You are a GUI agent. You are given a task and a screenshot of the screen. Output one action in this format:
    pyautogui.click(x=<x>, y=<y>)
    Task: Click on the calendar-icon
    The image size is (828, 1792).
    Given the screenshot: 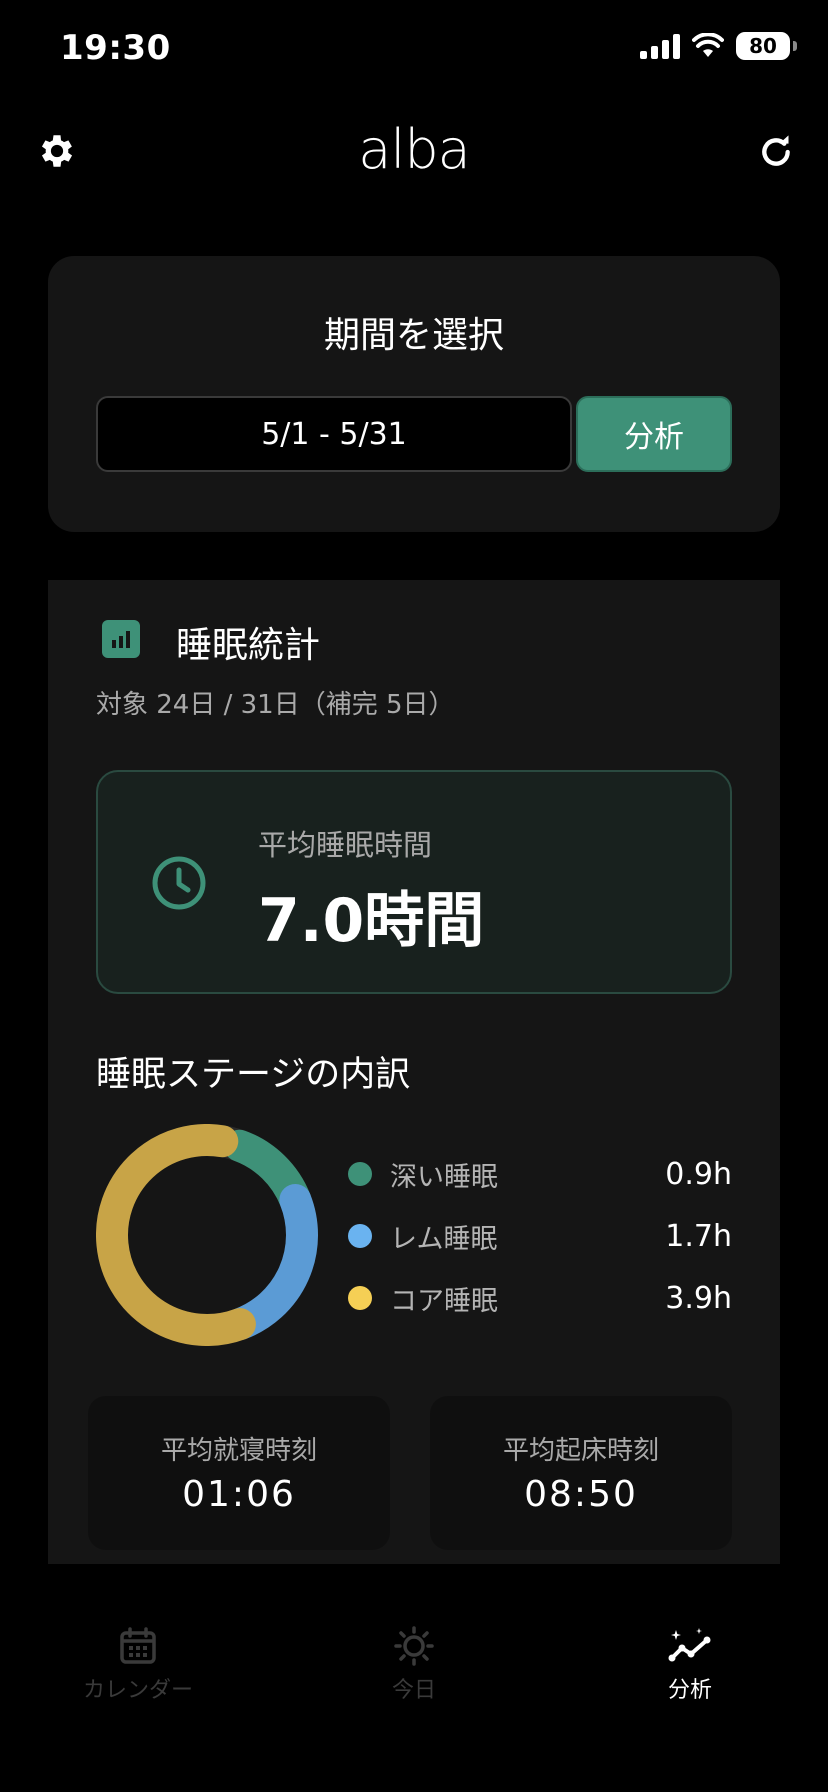 What is the action you would take?
    pyautogui.click(x=138, y=1645)
    